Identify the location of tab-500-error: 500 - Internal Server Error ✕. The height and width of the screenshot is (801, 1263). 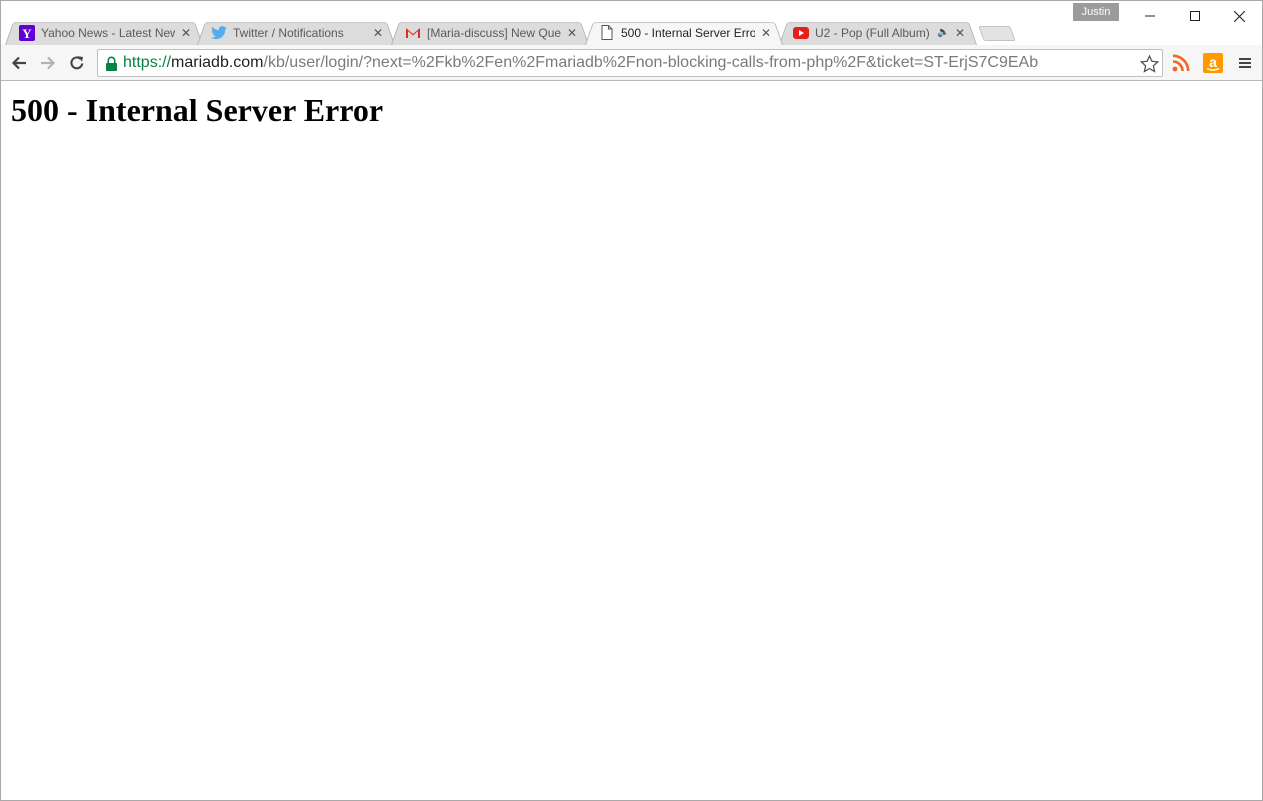
(684, 32).